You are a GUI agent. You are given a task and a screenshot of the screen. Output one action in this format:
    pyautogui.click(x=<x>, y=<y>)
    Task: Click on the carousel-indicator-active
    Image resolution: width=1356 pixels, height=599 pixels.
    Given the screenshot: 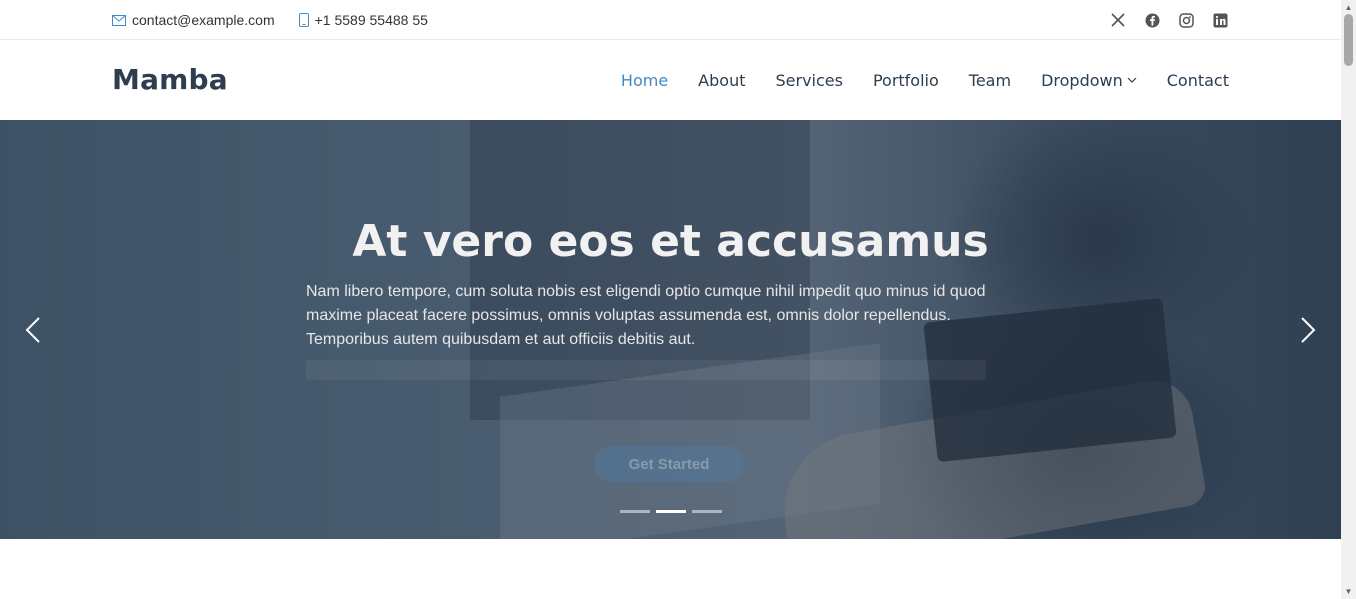 What is the action you would take?
    pyautogui.click(x=671, y=511)
    